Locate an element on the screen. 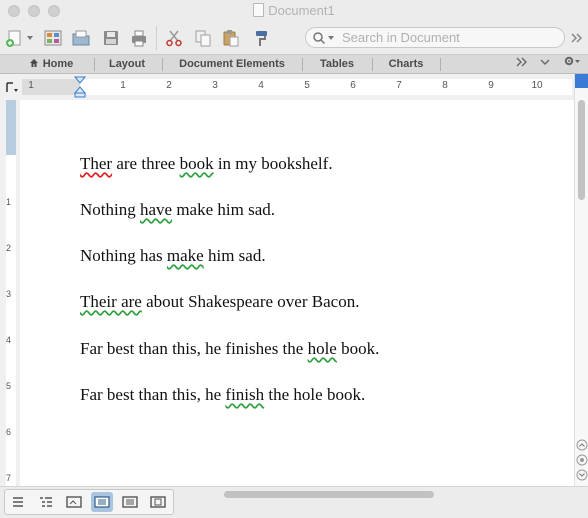 Image resolution: width=588 pixels, height=518 pixels. ruler-number: 7 is located at coordinates (399, 85).